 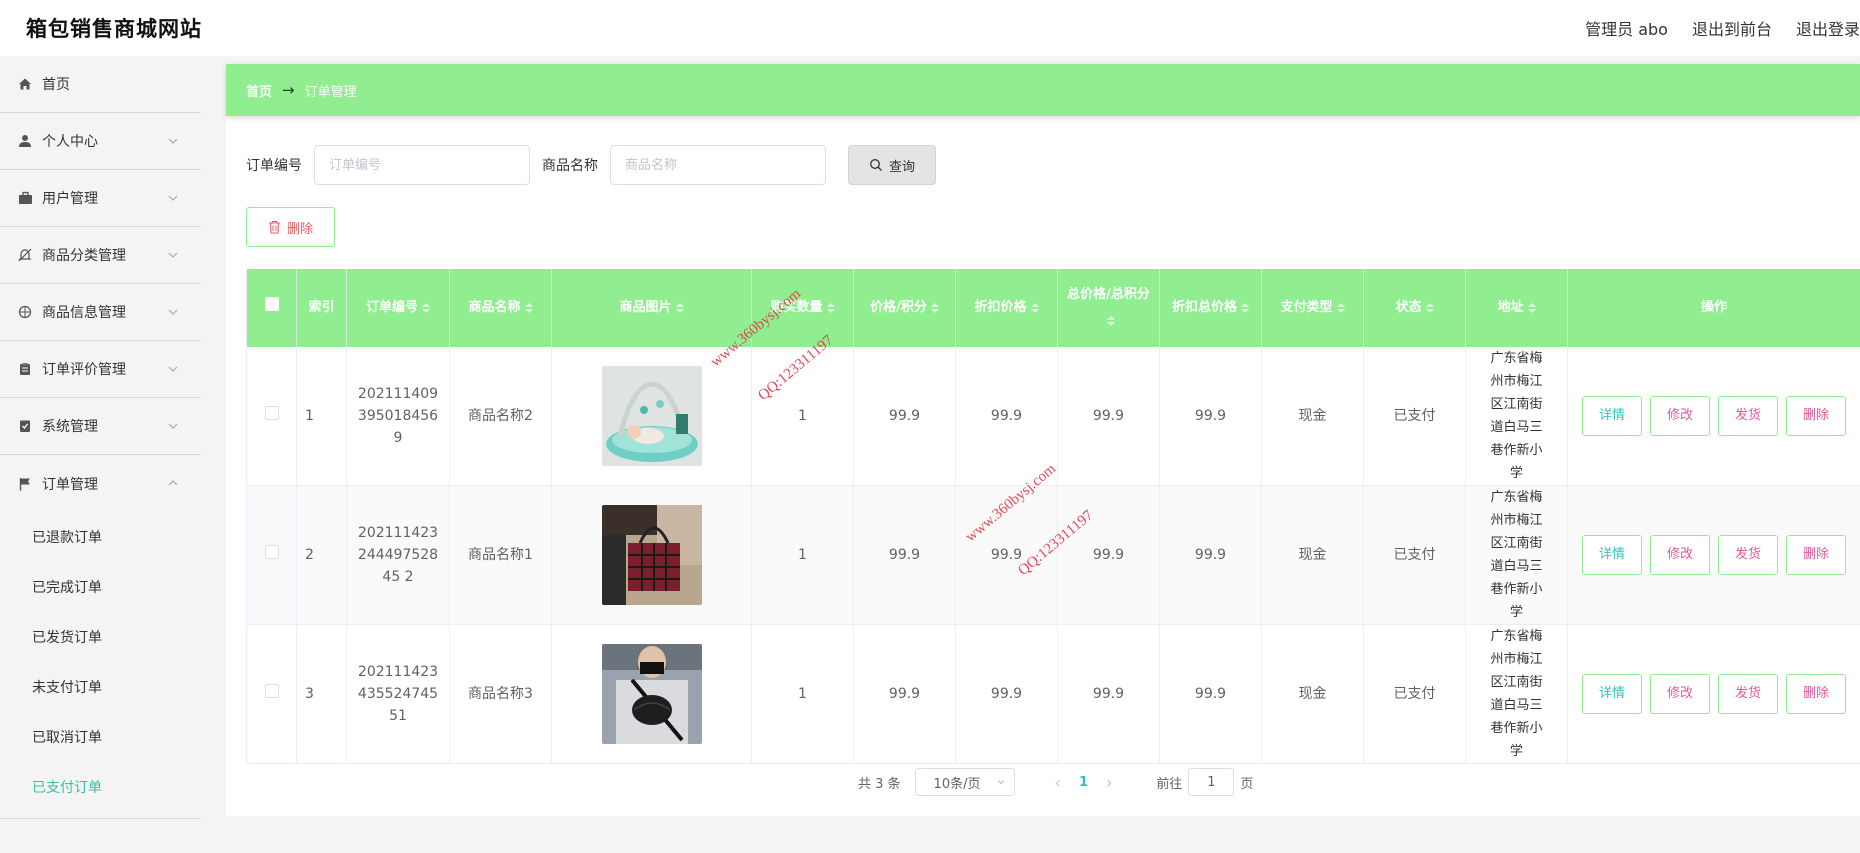 What do you see at coordinates (100, 141) in the screenshot?
I see `sidebar-item-personal-center: 个人中心` at bounding box center [100, 141].